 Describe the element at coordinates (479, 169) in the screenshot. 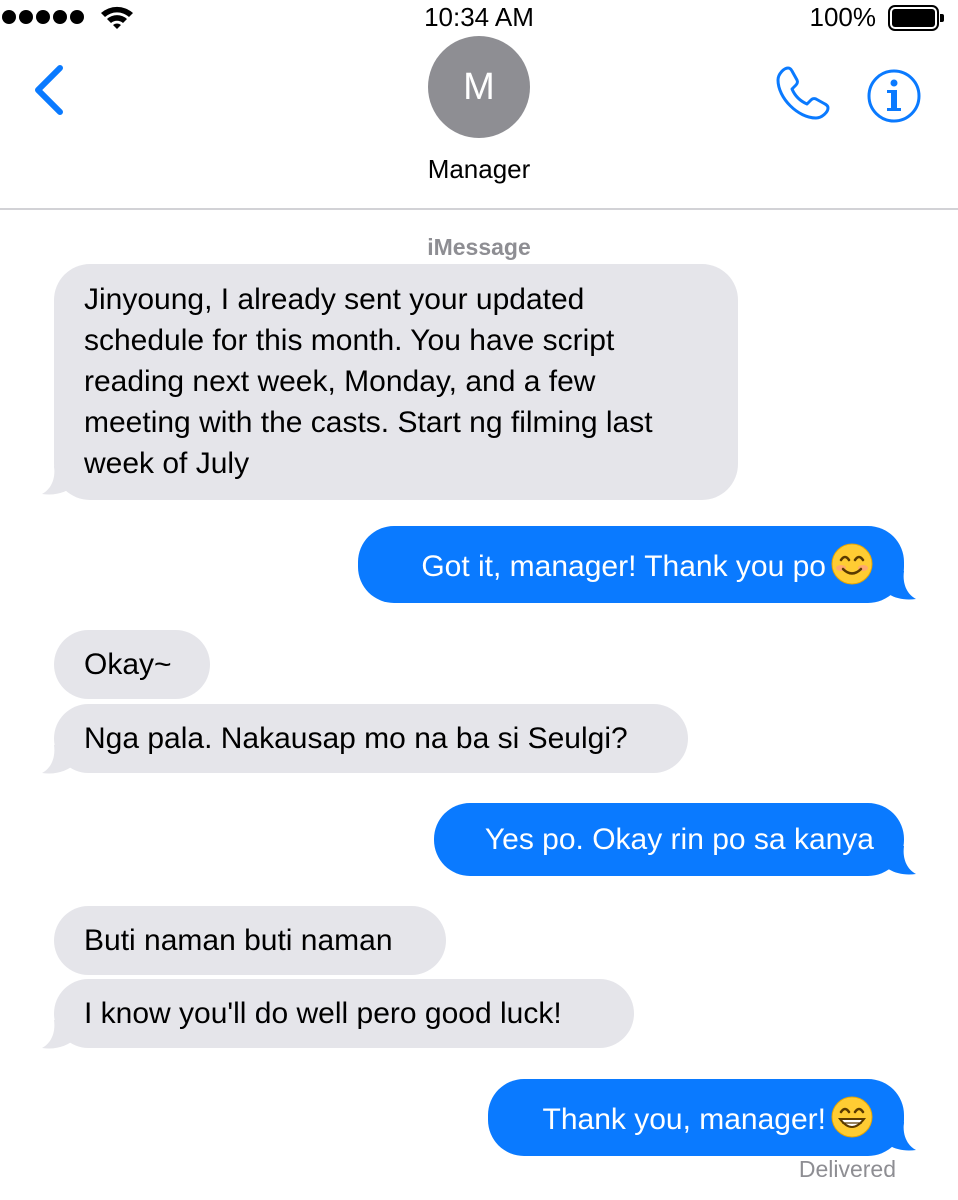

I see `contact-name: Manager` at that location.